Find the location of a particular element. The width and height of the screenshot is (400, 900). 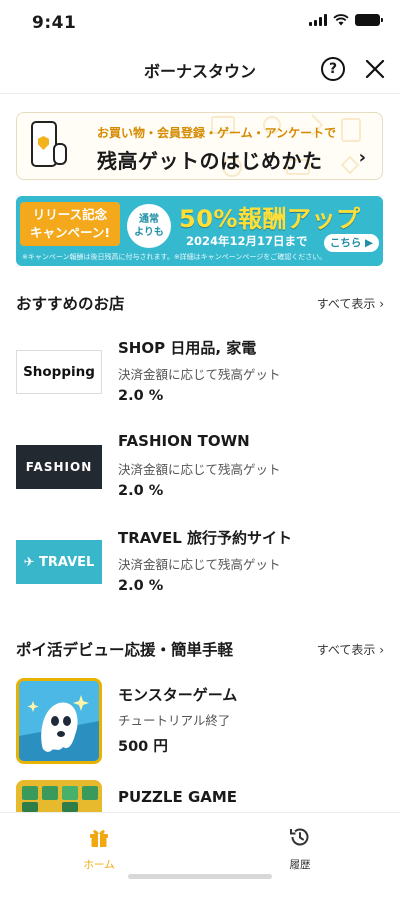

gift-icon is located at coordinates (99, 838).